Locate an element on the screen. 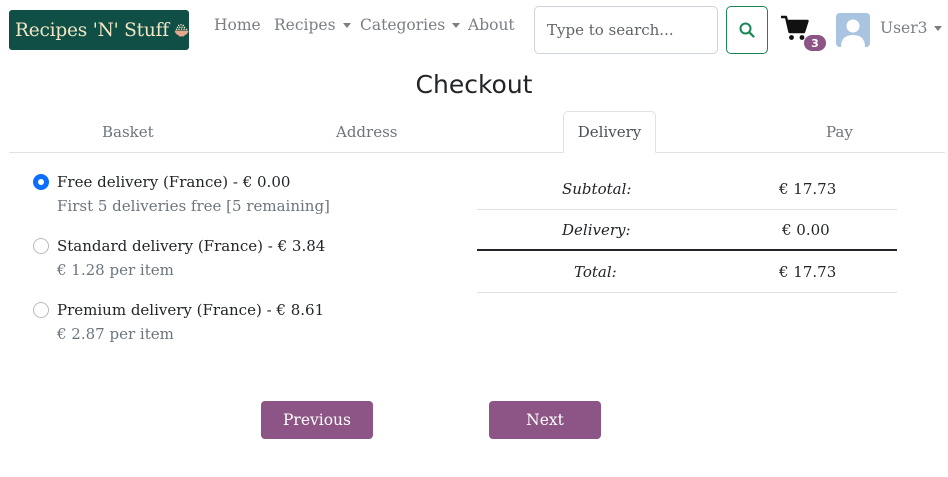  total-label: Total: is located at coordinates (595, 272).